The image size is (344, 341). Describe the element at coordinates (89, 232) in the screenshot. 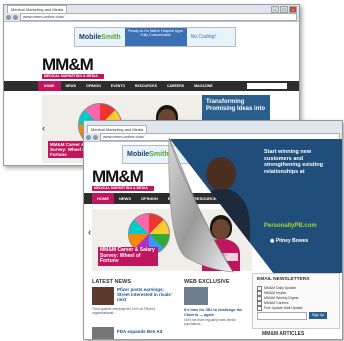

I see `front-slider-prev-icon: ‹` at that location.